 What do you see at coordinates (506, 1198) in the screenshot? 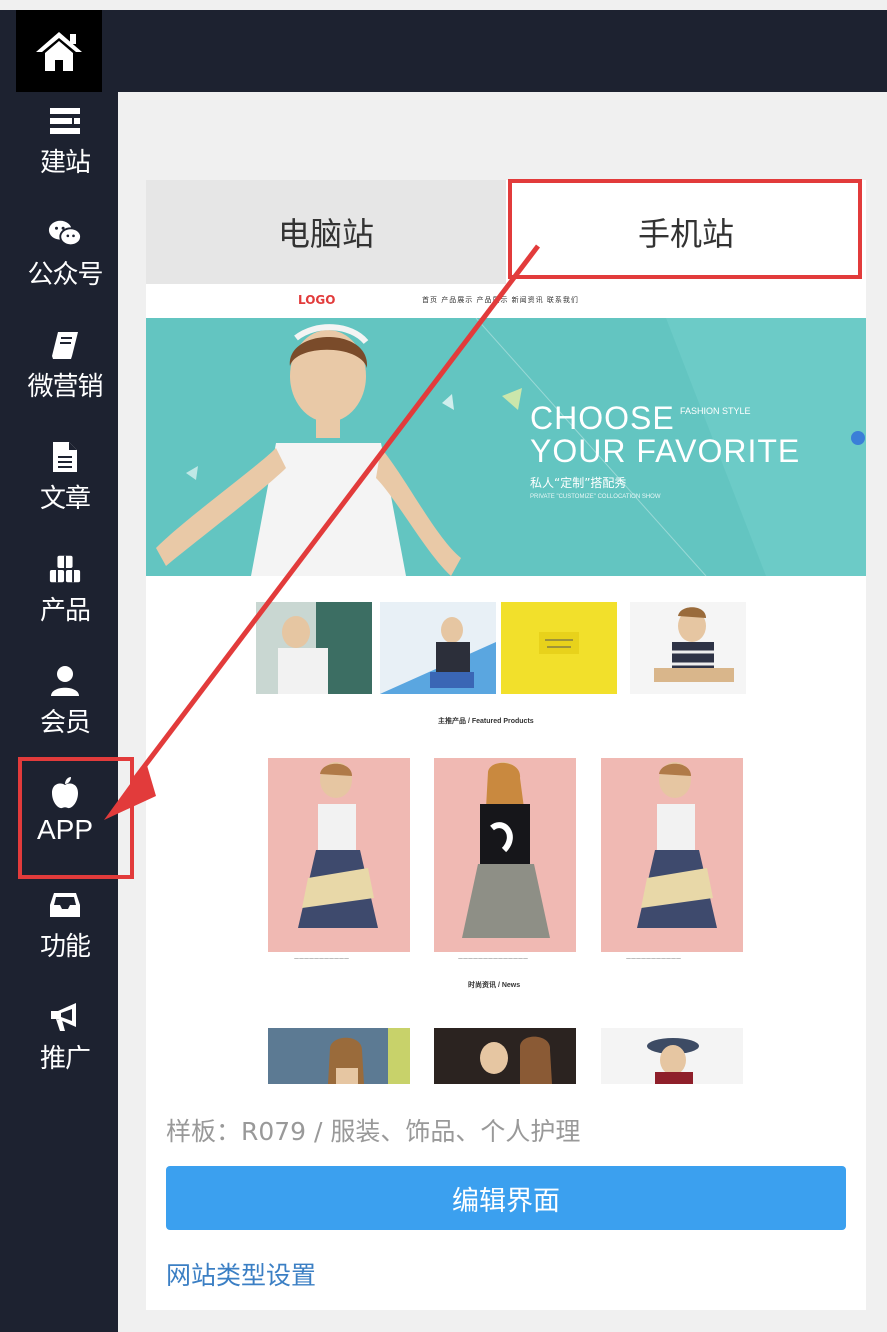
I see `edit-interface-button: 编辑界面` at bounding box center [506, 1198].